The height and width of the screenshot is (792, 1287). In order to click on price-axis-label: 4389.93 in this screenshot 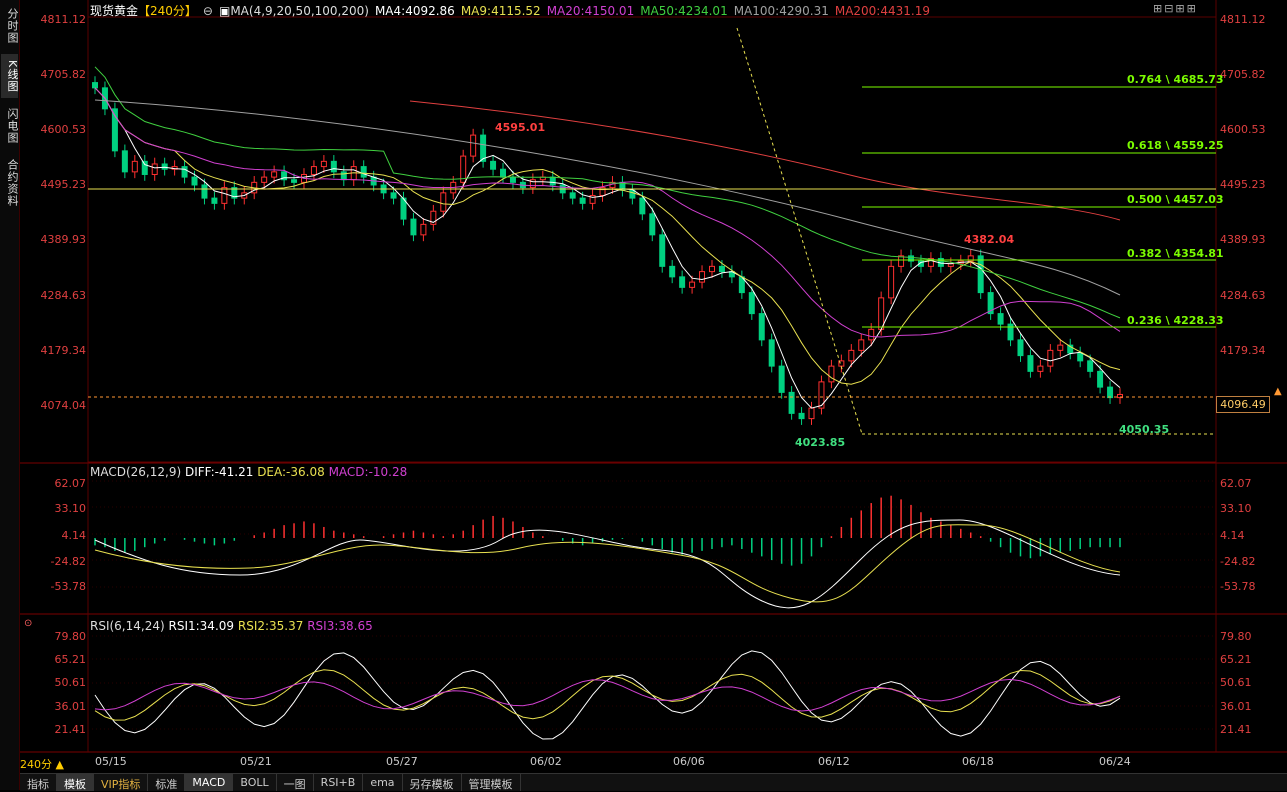, I will do `click(63, 239)`.